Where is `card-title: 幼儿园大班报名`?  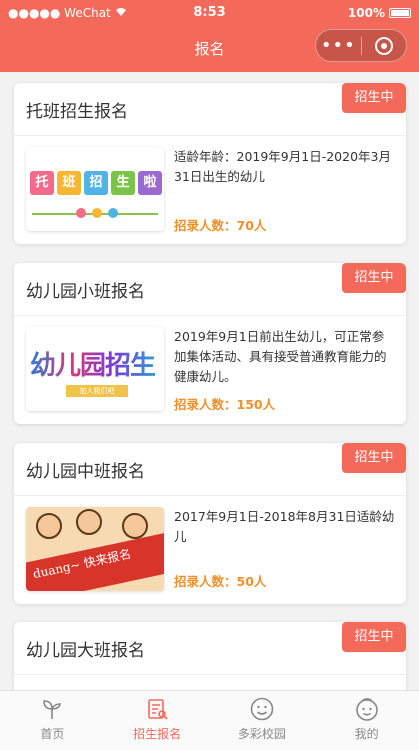
card-title: 幼儿园大班报名 is located at coordinates (85, 651).